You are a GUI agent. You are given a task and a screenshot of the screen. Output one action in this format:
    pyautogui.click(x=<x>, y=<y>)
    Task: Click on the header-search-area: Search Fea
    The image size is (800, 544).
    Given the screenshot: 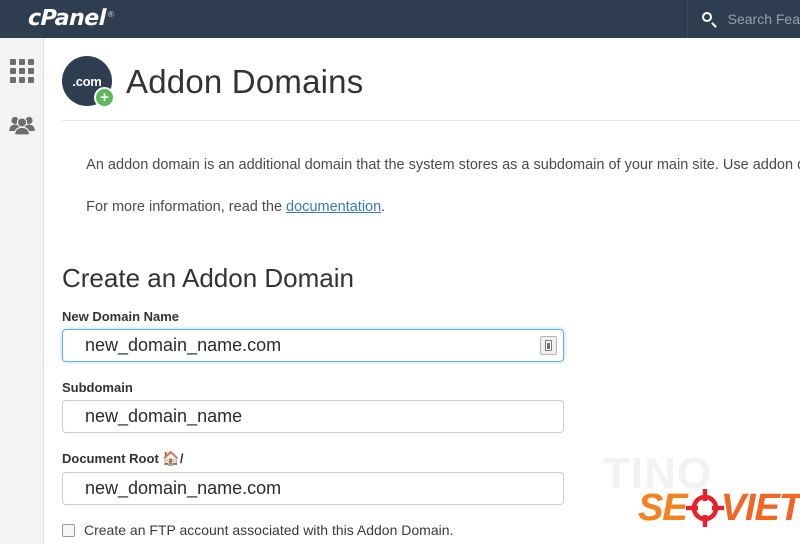 What is the action you would take?
    pyautogui.click(x=743, y=19)
    